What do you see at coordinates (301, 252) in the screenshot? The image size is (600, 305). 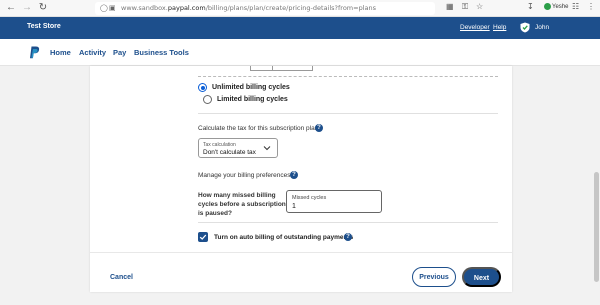 I see `card-footer-divider` at bounding box center [301, 252].